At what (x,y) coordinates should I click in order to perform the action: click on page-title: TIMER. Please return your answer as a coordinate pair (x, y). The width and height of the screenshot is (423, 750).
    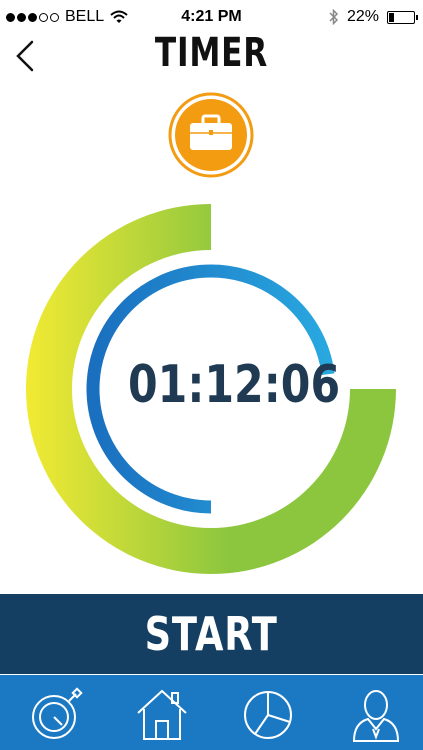
    Looking at the image, I should click on (211, 53).